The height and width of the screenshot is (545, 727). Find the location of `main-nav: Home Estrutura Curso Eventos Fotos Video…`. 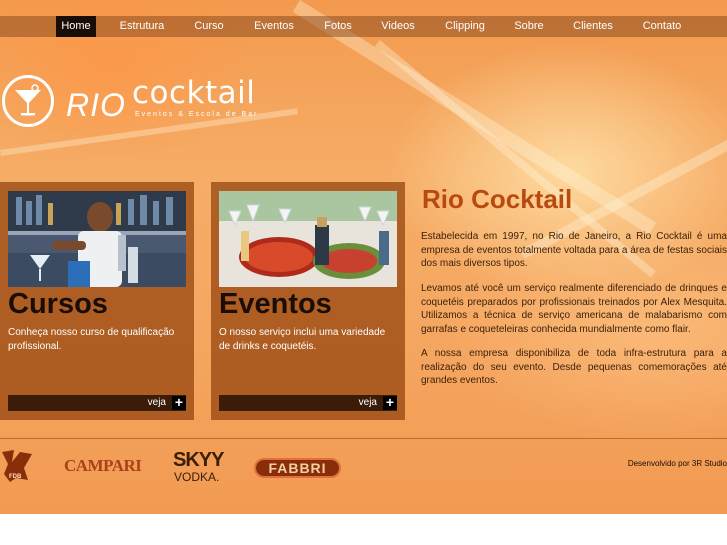

main-nav: Home Estrutura Curso Eventos Fotos Video… is located at coordinates (363, 26).